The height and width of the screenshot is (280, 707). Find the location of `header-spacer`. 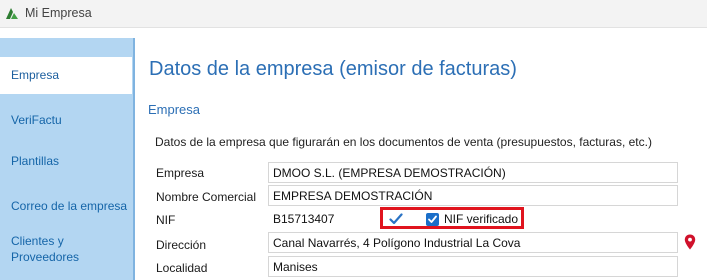

header-spacer is located at coordinates (353, 33).